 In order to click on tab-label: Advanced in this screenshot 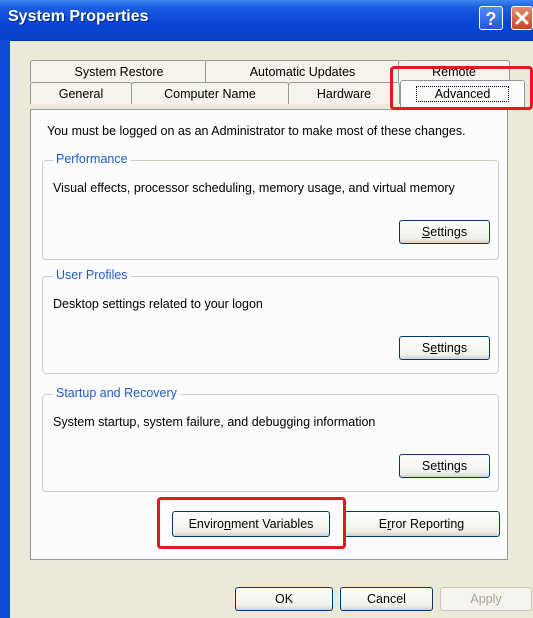, I will do `click(462, 94)`.